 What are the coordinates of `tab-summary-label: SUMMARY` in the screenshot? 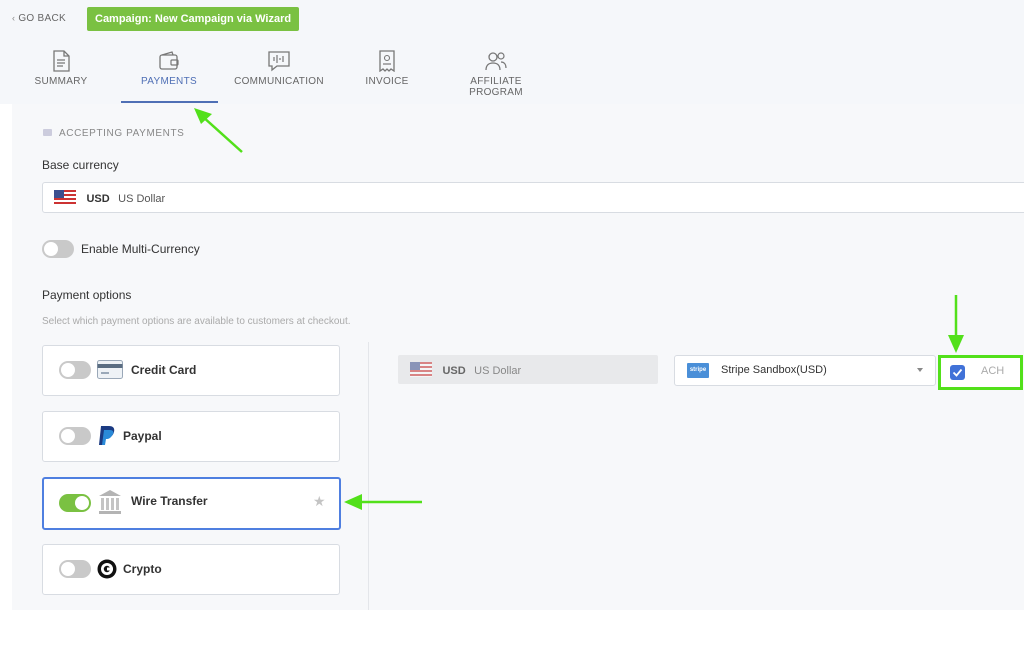 It's located at (61, 81).